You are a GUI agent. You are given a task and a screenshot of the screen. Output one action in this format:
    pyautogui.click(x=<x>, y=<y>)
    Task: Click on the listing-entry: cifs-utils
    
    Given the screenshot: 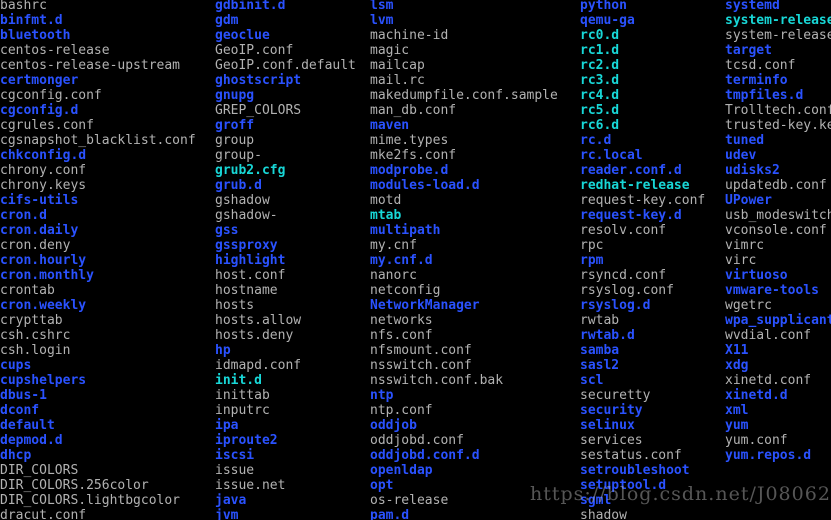 What is the action you would take?
    pyautogui.click(x=107, y=200)
    